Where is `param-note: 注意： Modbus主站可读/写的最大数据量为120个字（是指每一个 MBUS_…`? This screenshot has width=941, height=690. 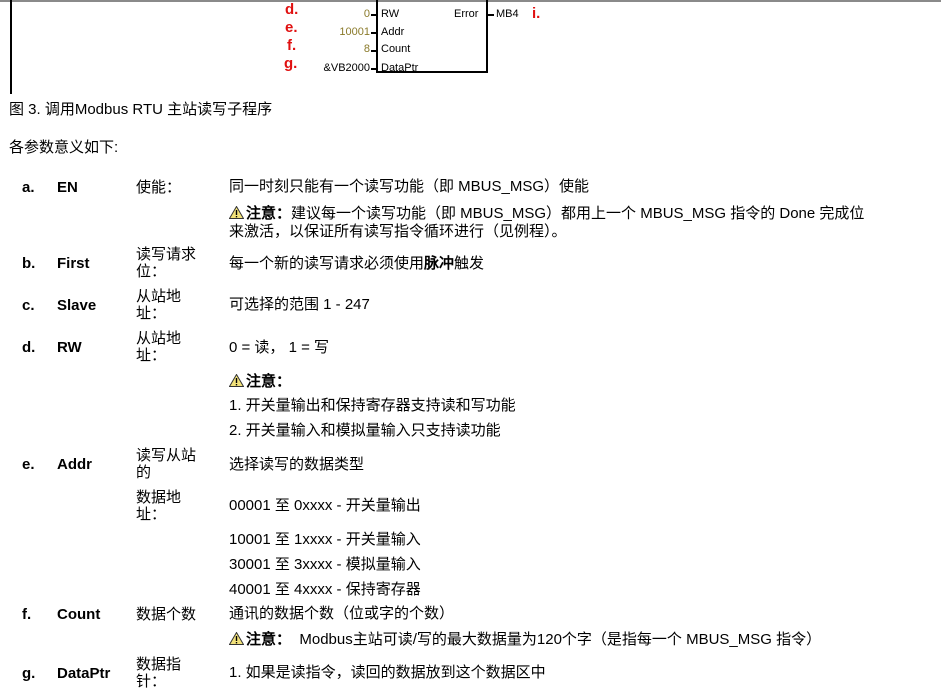 param-note: 注意： Modbus主站可读/写的最大数据量为120个字（是指每一个 MBUS_… is located at coordinates (579, 639).